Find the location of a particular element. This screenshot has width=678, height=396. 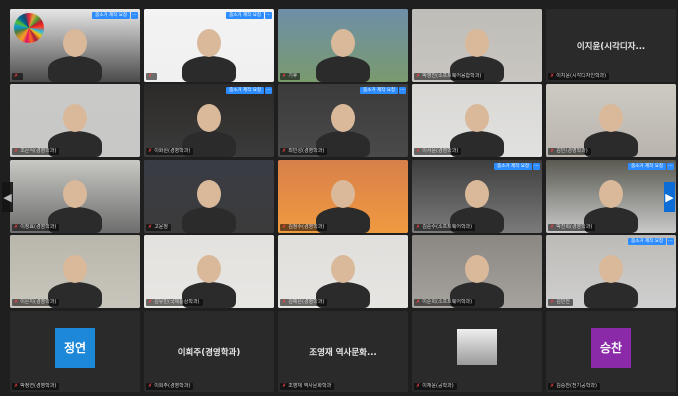

participant-name: 이정효(경영학과) is located at coordinates (38, 227).